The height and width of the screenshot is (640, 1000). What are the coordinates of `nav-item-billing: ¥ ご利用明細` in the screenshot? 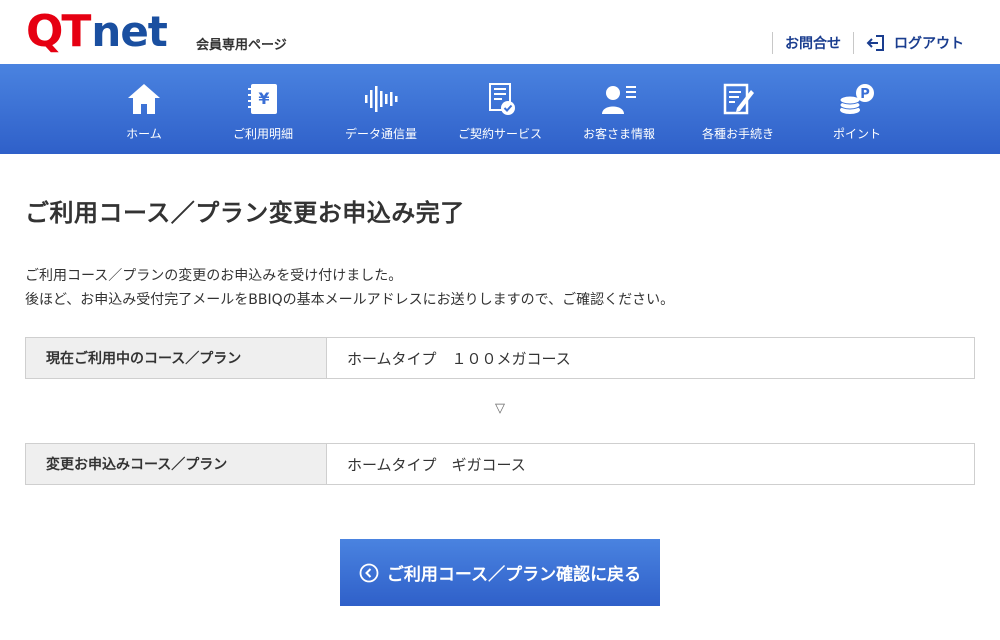 It's located at (263, 109).